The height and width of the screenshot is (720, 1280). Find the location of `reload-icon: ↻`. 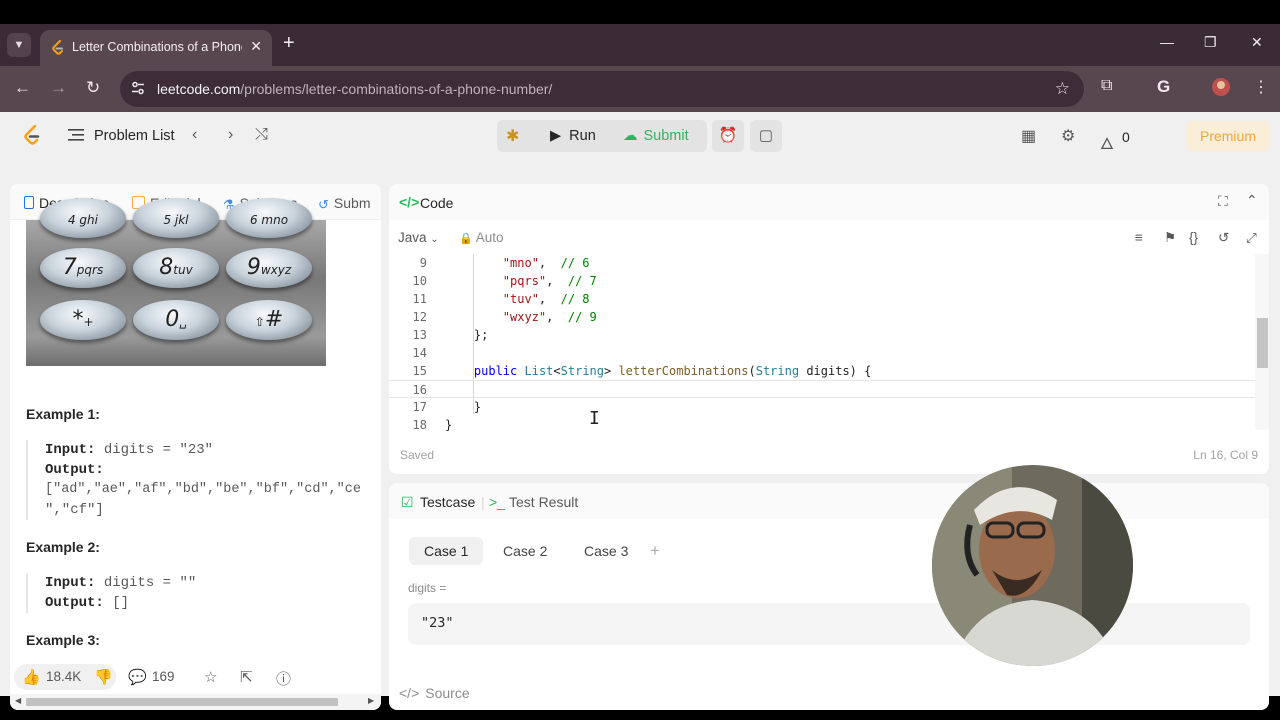

reload-icon: ↻ is located at coordinates (93, 88).